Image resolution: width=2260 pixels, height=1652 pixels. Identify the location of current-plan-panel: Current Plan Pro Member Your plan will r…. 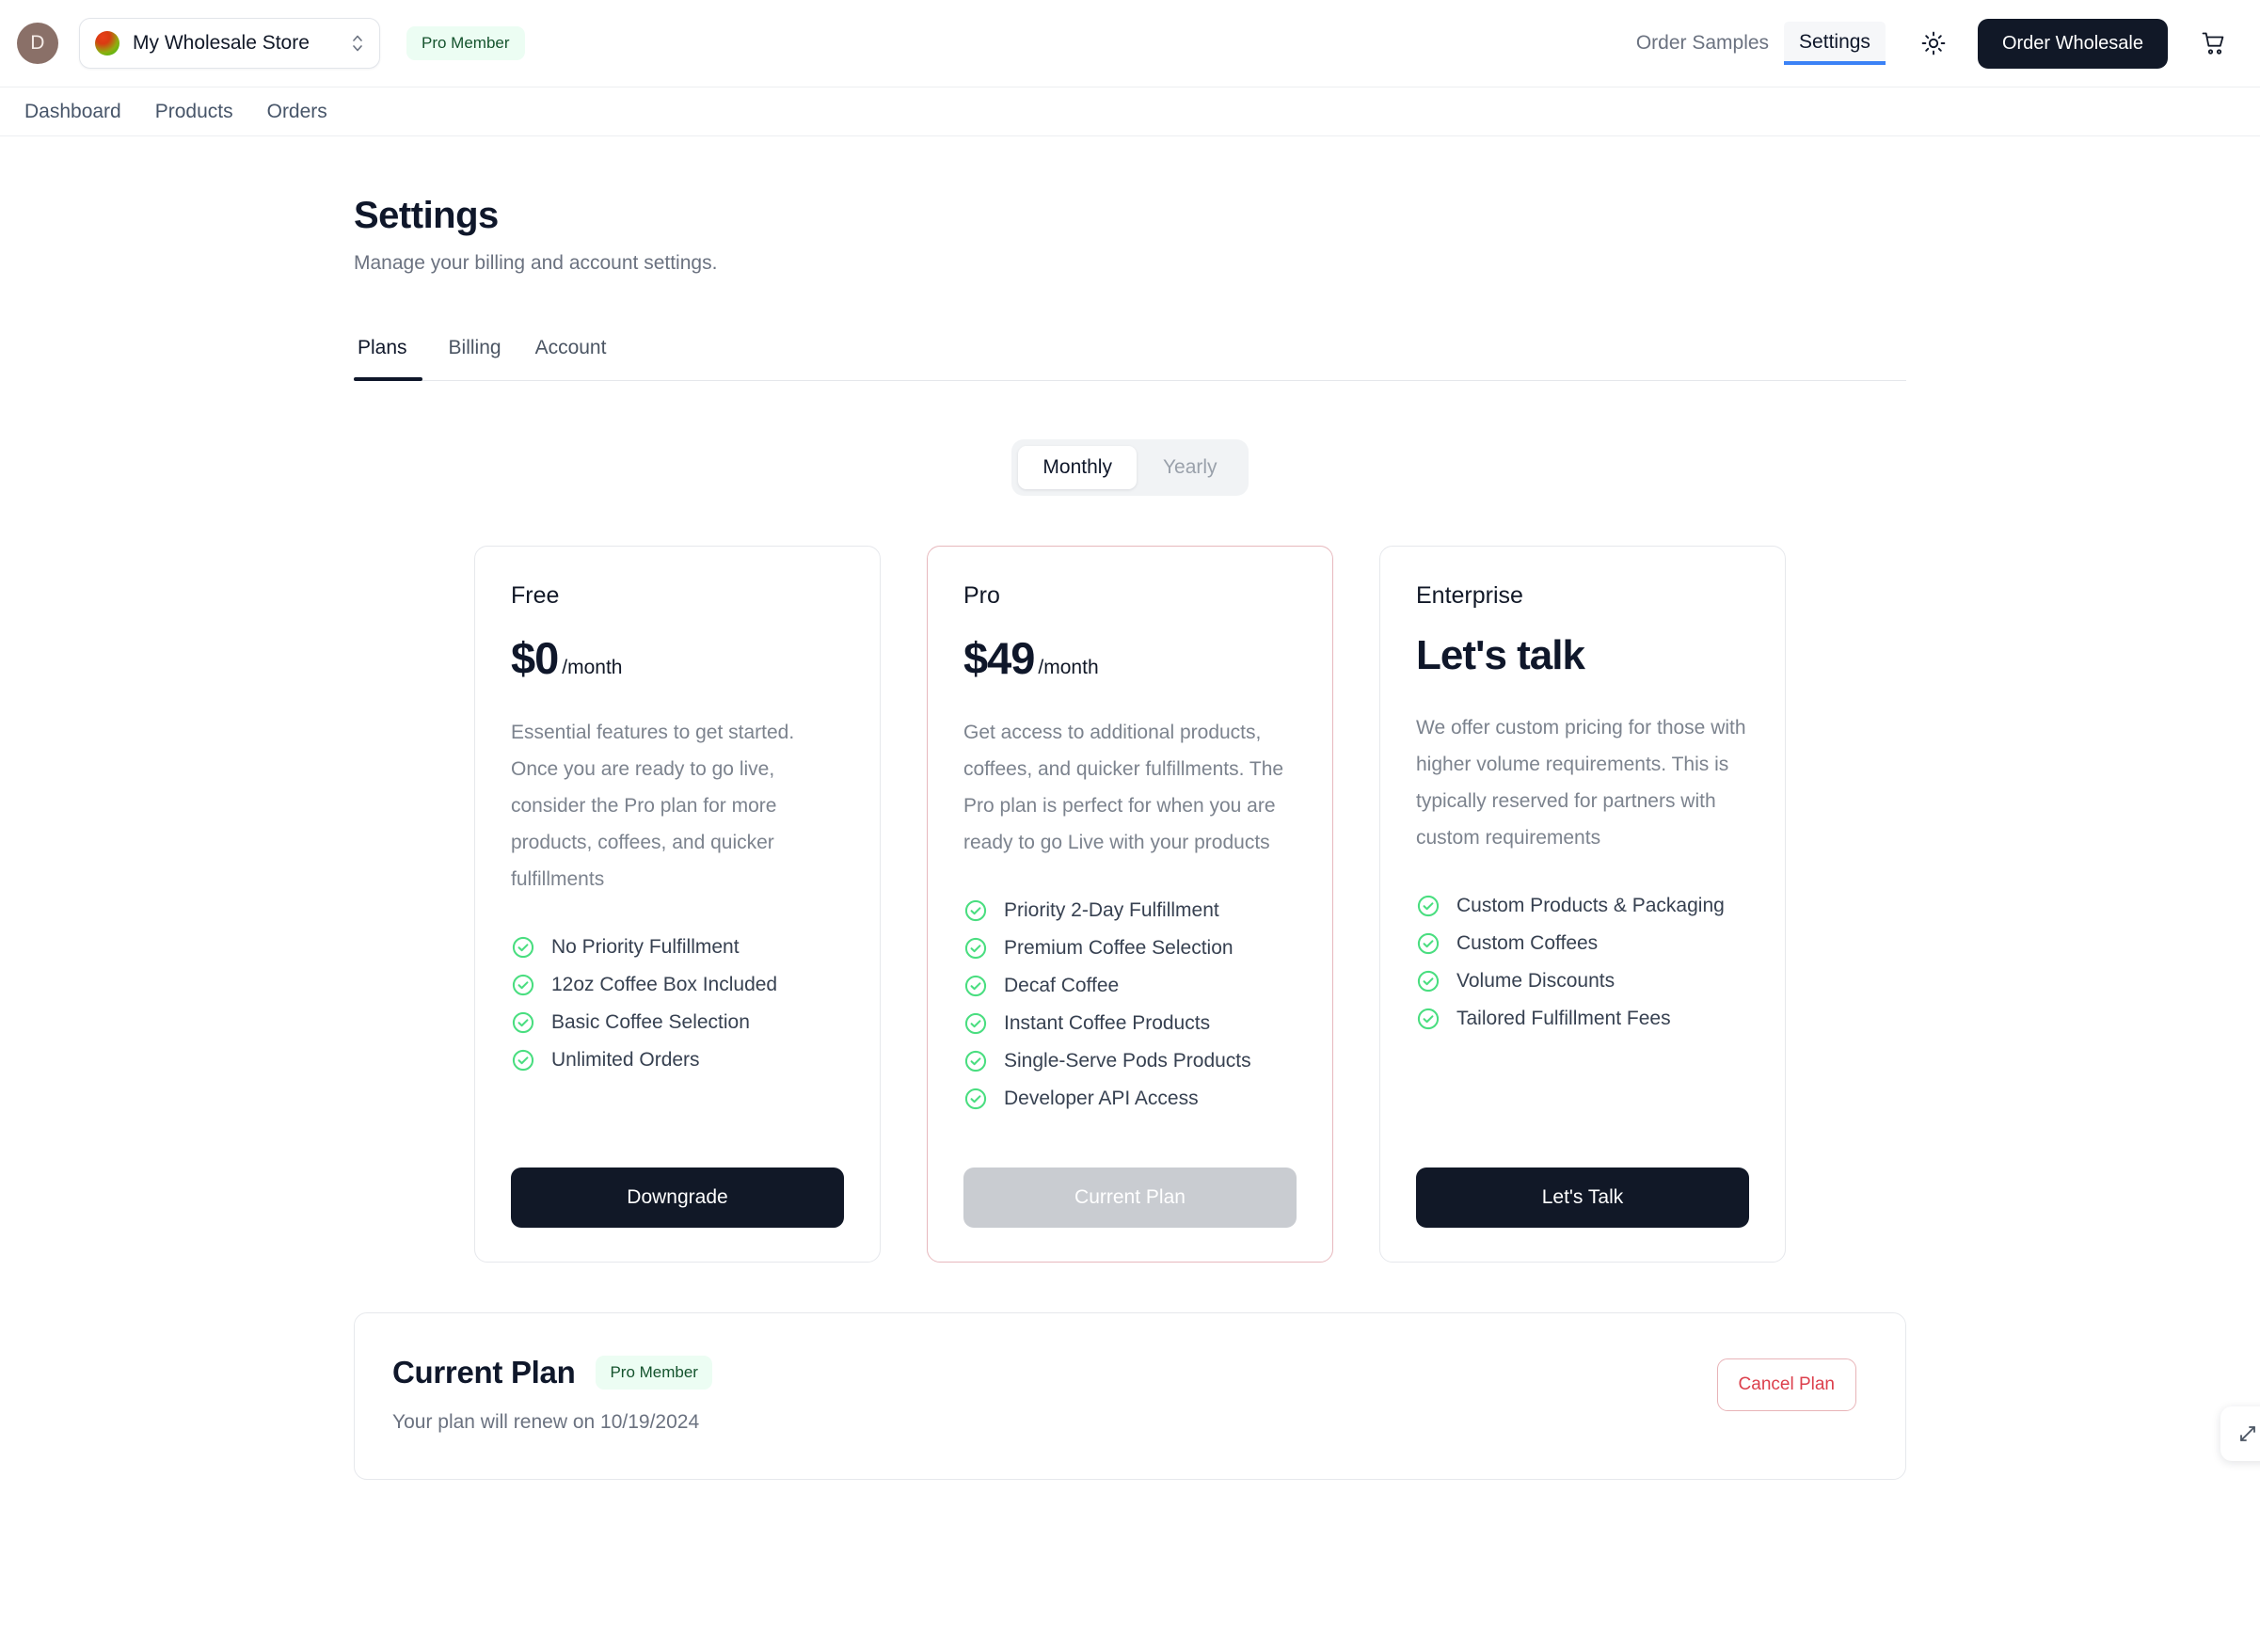
(1130, 1396).